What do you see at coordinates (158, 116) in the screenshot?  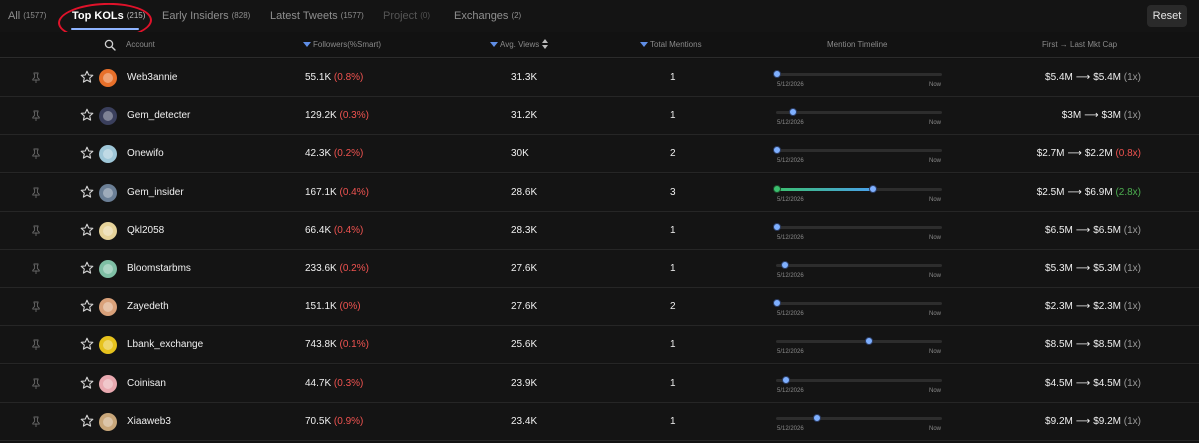 I see `account-name: Gem_detecter` at bounding box center [158, 116].